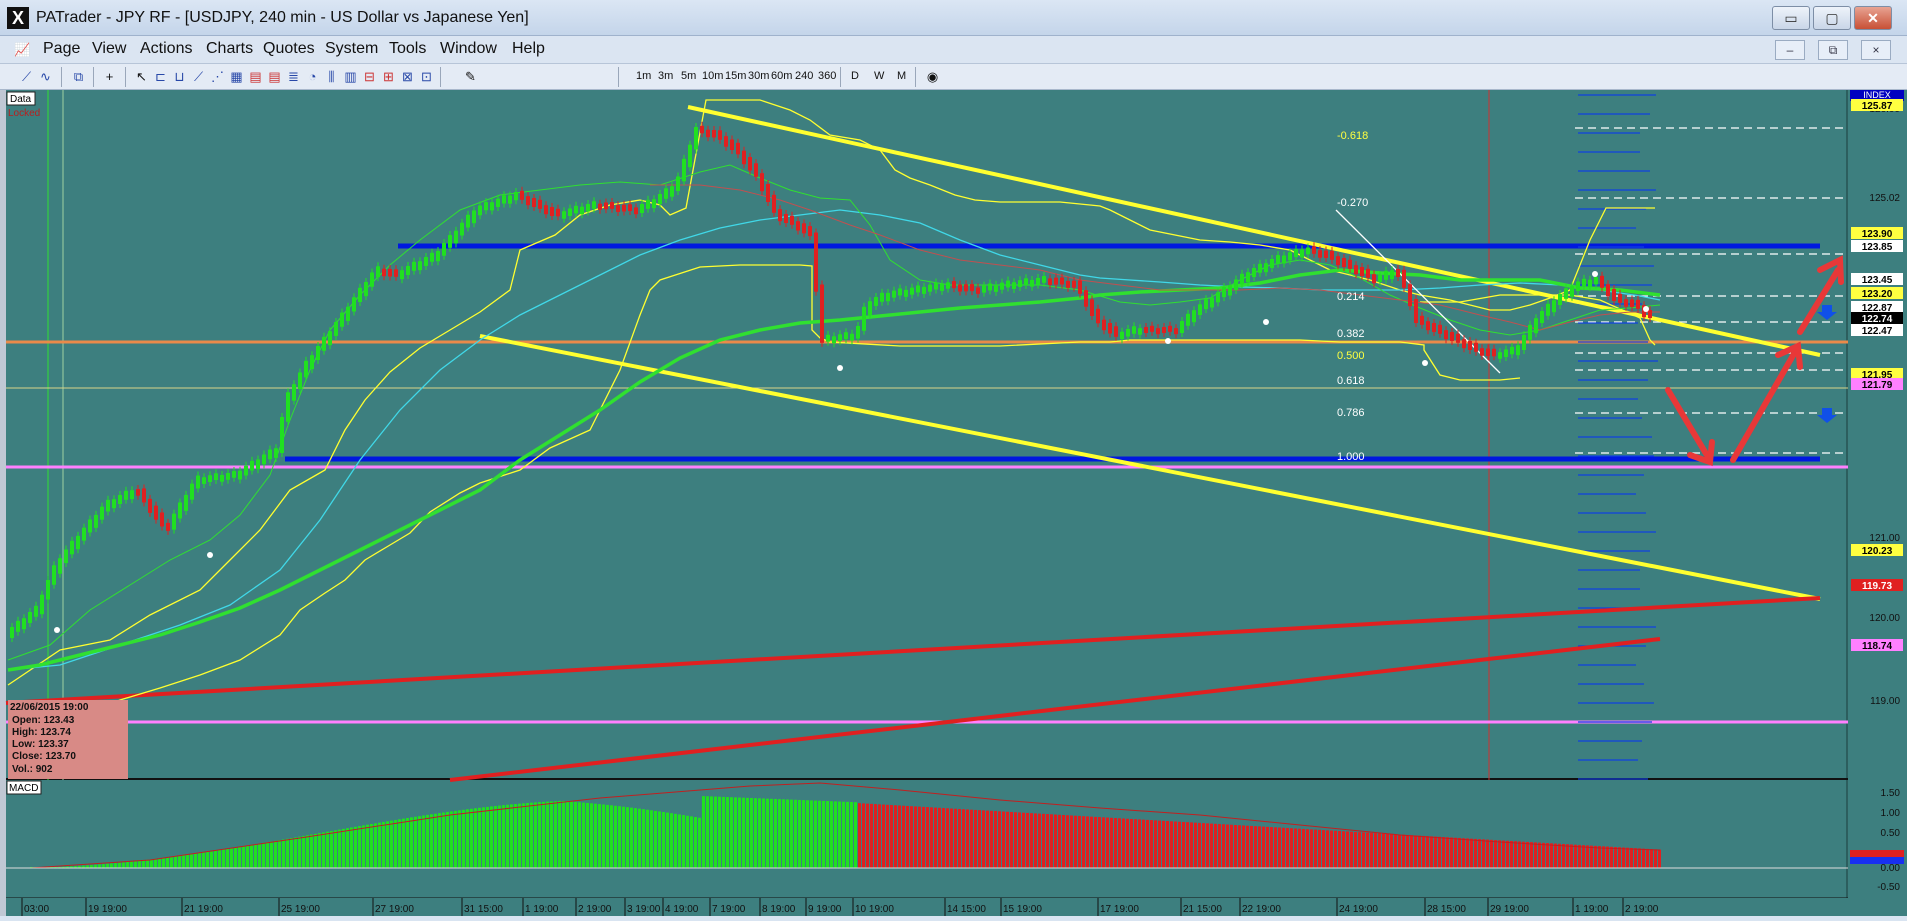 The image size is (1907, 921). Describe the element at coordinates (293, 76) in the screenshot. I see `fibonacci-icon: ≣` at that location.